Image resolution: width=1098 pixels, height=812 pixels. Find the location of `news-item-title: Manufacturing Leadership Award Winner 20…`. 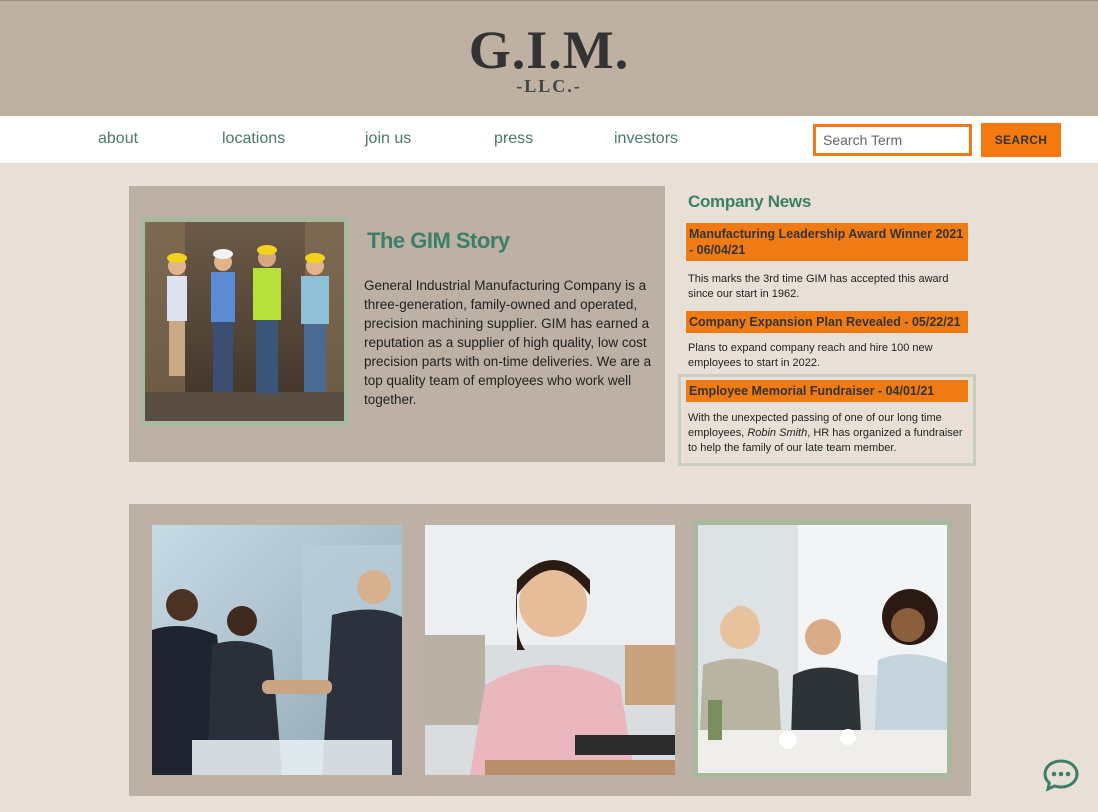

news-item-title: Manufacturing Leadership Award Winner 20… is located at coordinates (827, 242).